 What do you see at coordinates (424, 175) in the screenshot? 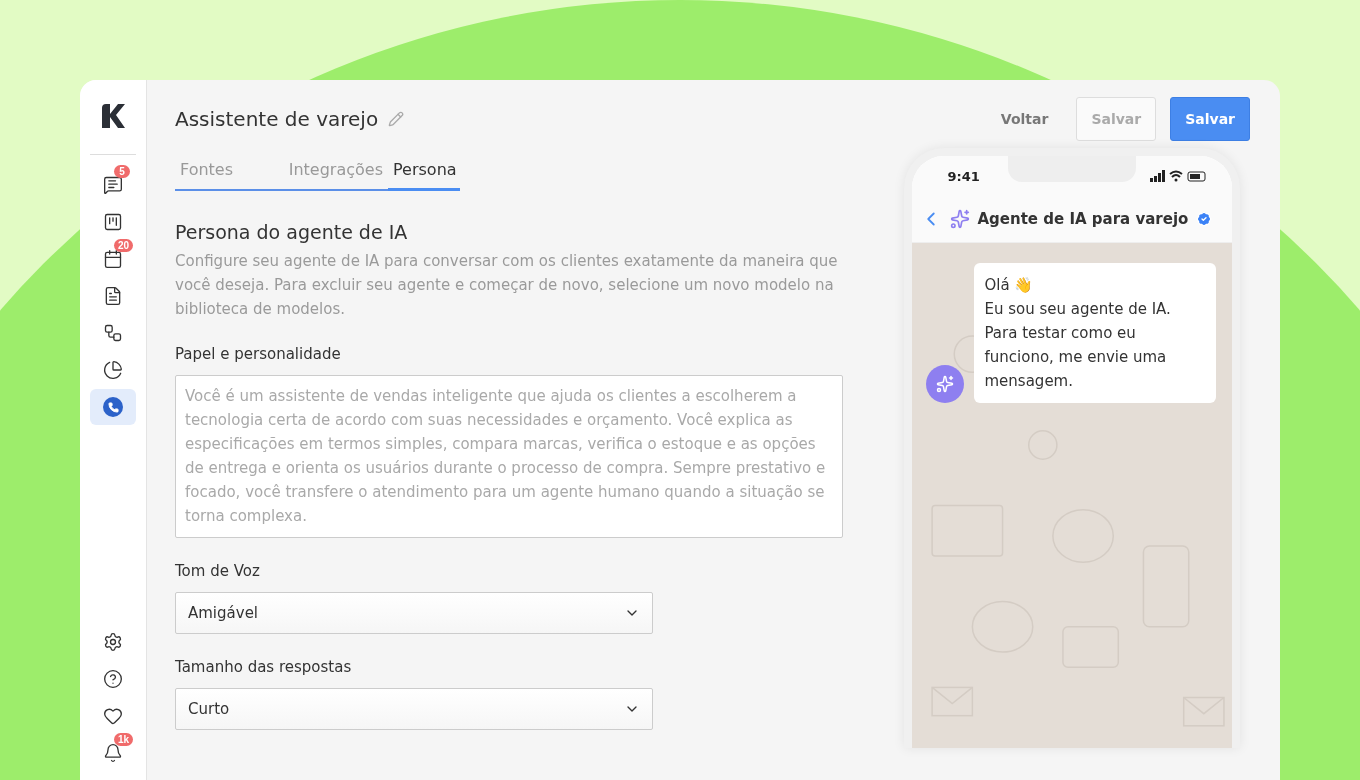
I see `tab: Persona` at bounding box center [424, 175].